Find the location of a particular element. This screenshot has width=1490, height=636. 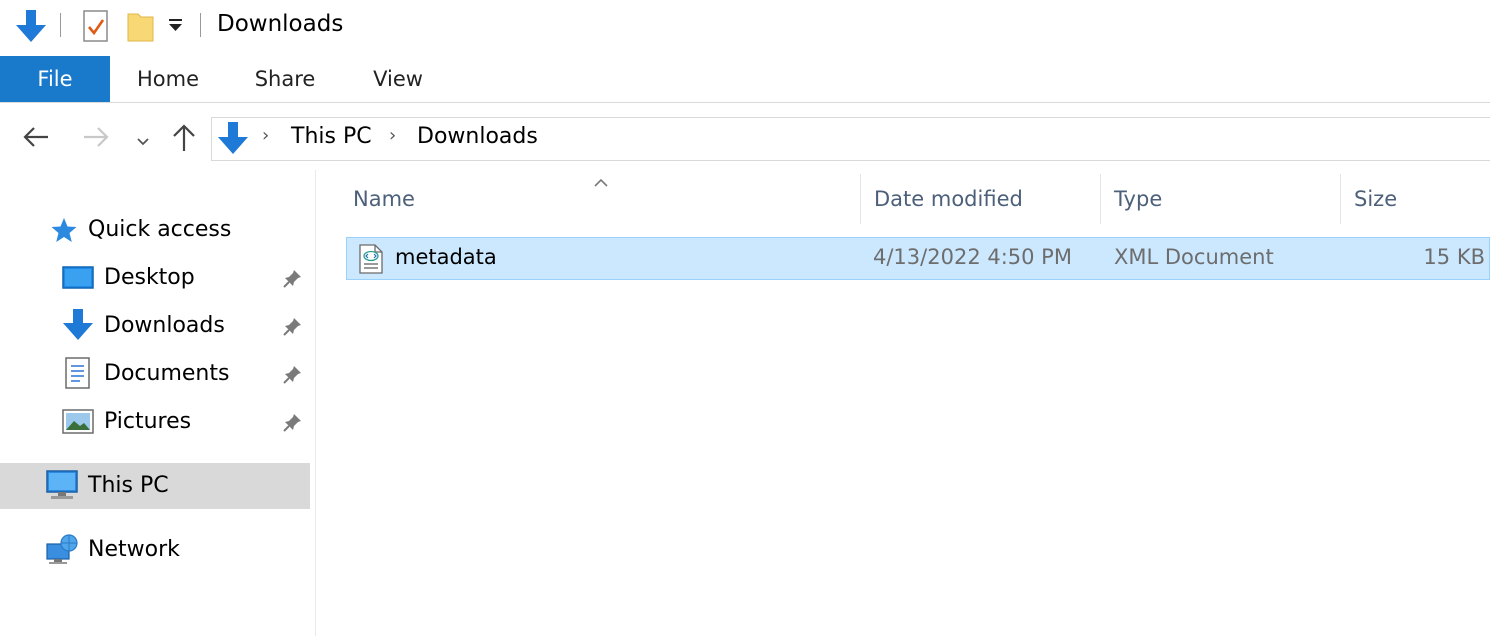

sidebar-item-desktop: Desktop is located at coordinates (155, 278).